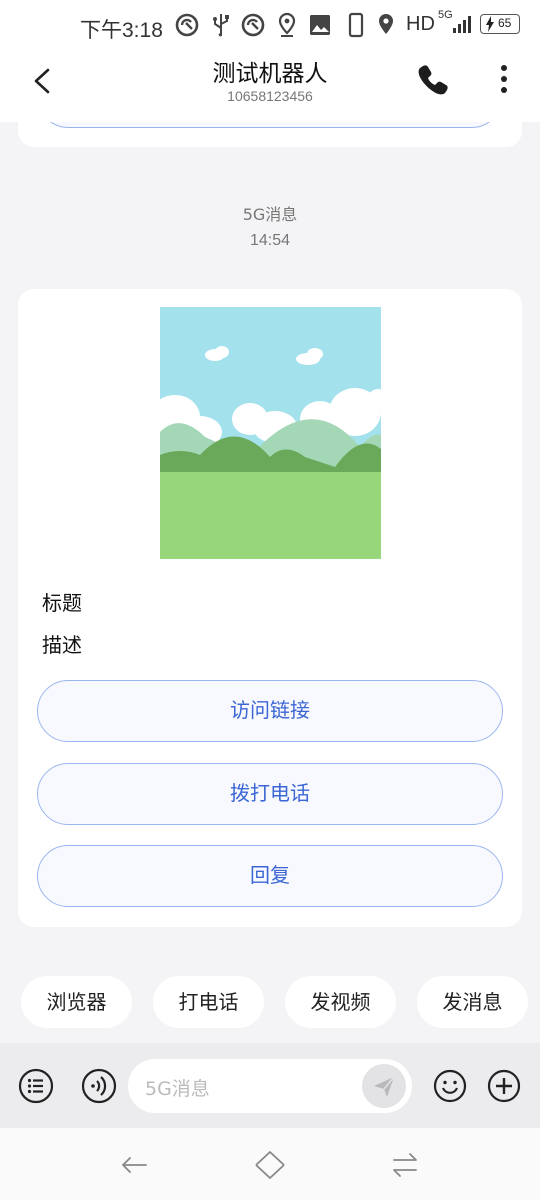 Image resolution: width=540 pixels, height=1200 pixels. What do you see at coordinates (177, 1089) in the screenshot?
I see `message-input-placeholder: 5G消息` at bounding box center [177, 1089].